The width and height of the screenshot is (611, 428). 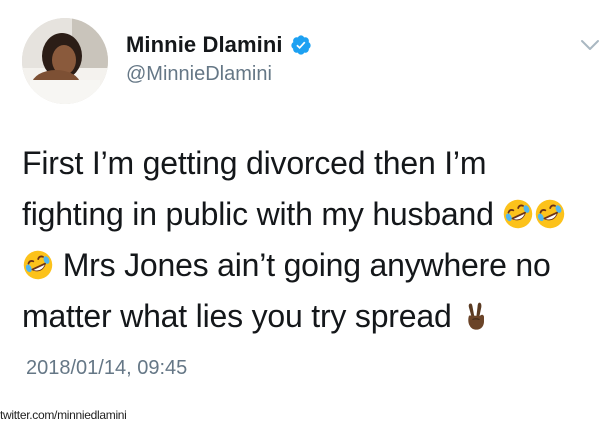 I want to click on source-watermark: twitter.com/minniedlamini, so click(x=63, y=415).